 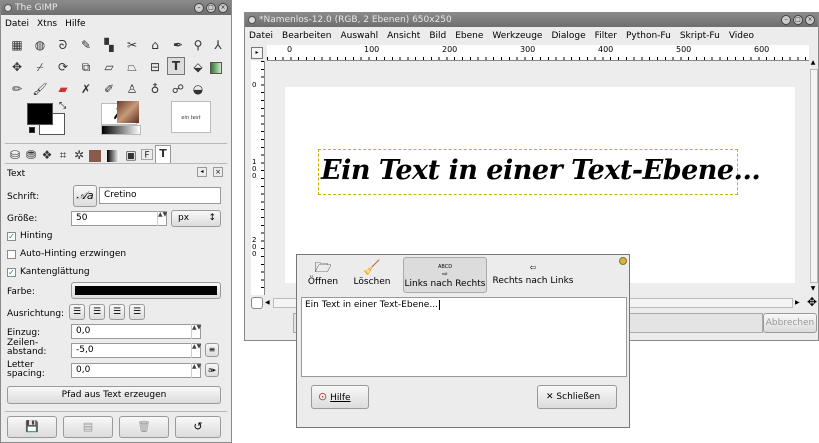 What do you see at coordinates (117, 312) in the screenshot?
I see `justify-center-button: ☰` at bounding box center [117, 312].